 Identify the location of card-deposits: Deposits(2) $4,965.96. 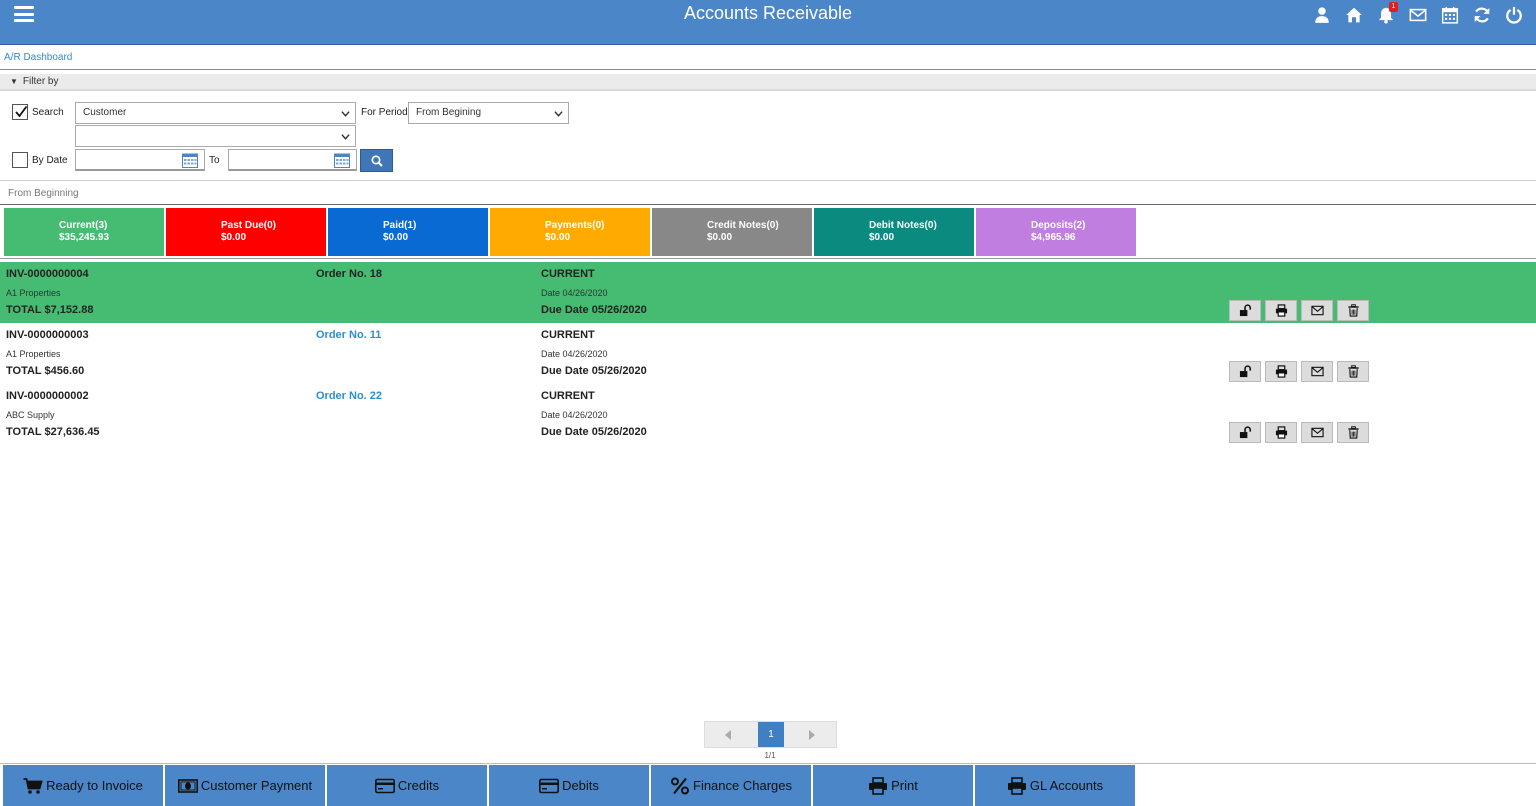
(1056, 232).